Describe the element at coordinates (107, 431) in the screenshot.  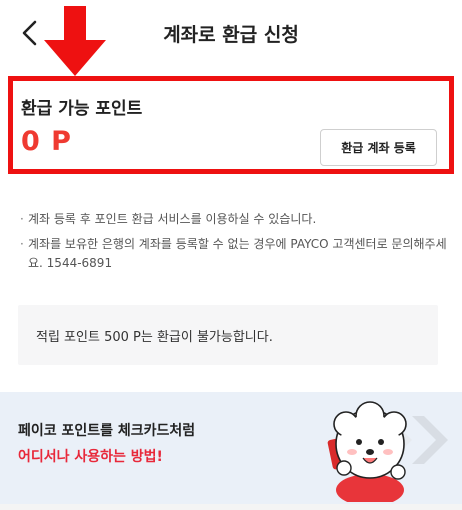
I see `banner-headline: 페이코 포인트를 체크카드처럼` at that location.